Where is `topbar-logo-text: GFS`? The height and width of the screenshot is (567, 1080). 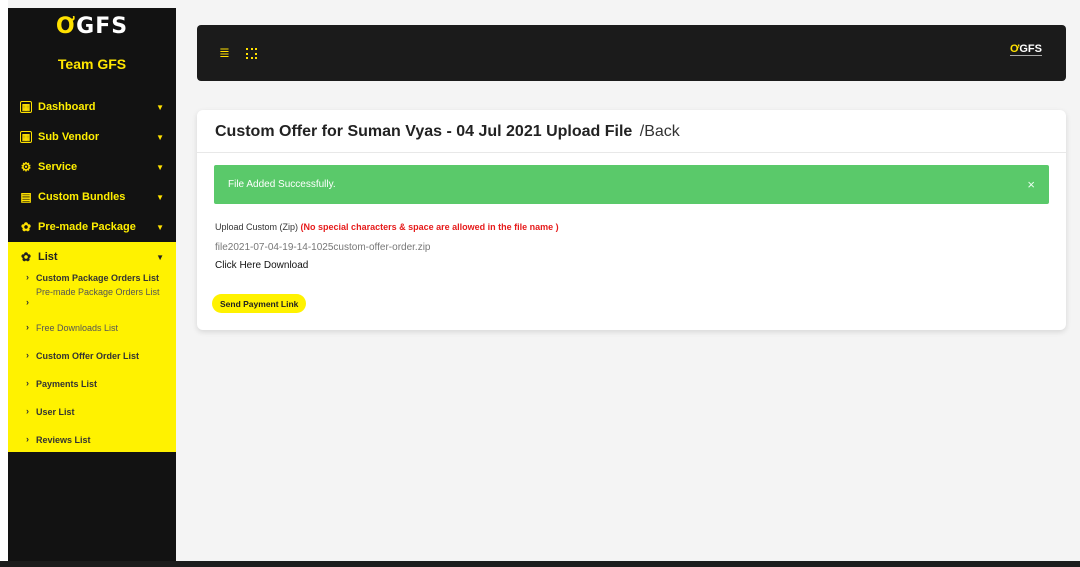
topbar-logo-text: GFS is located at coordinates (1030, 49).